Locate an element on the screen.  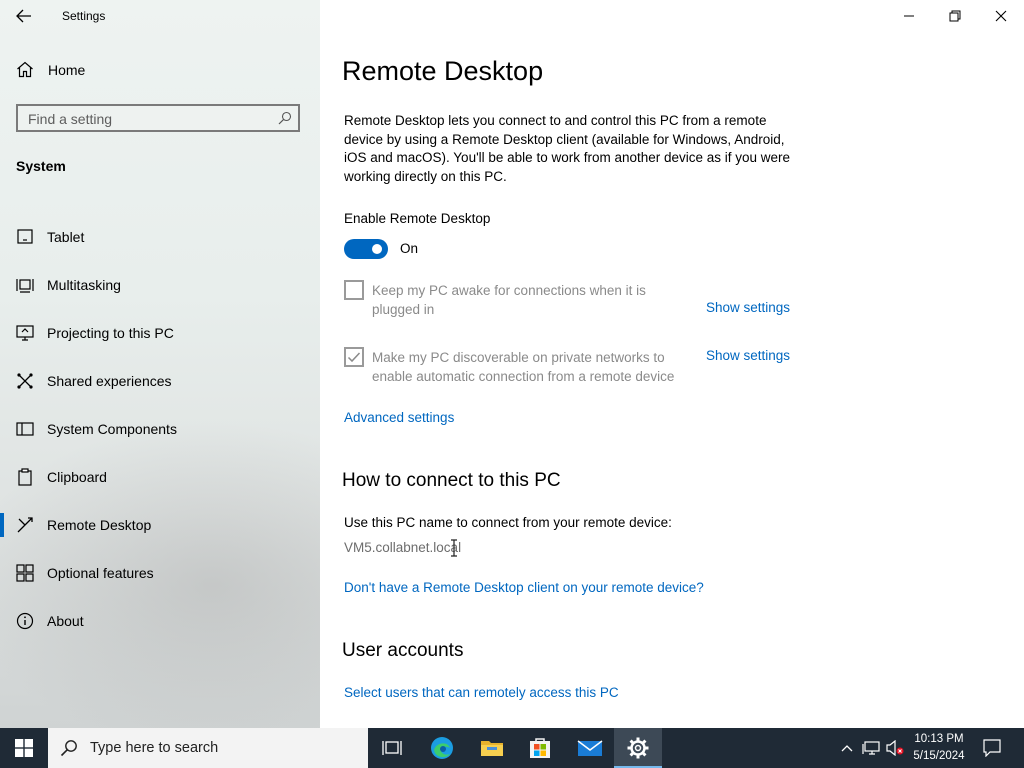
settings-taskbar-button is located at coordinates (638, 748).